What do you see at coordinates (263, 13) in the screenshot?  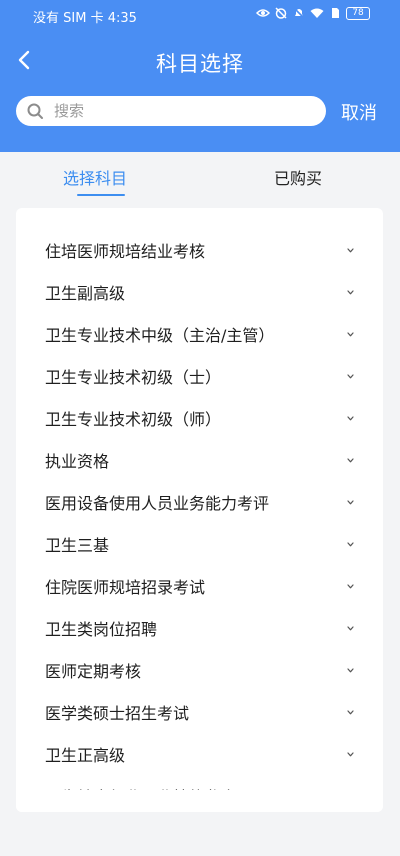 I see `eye-icon` at bounding box center [263, 13].